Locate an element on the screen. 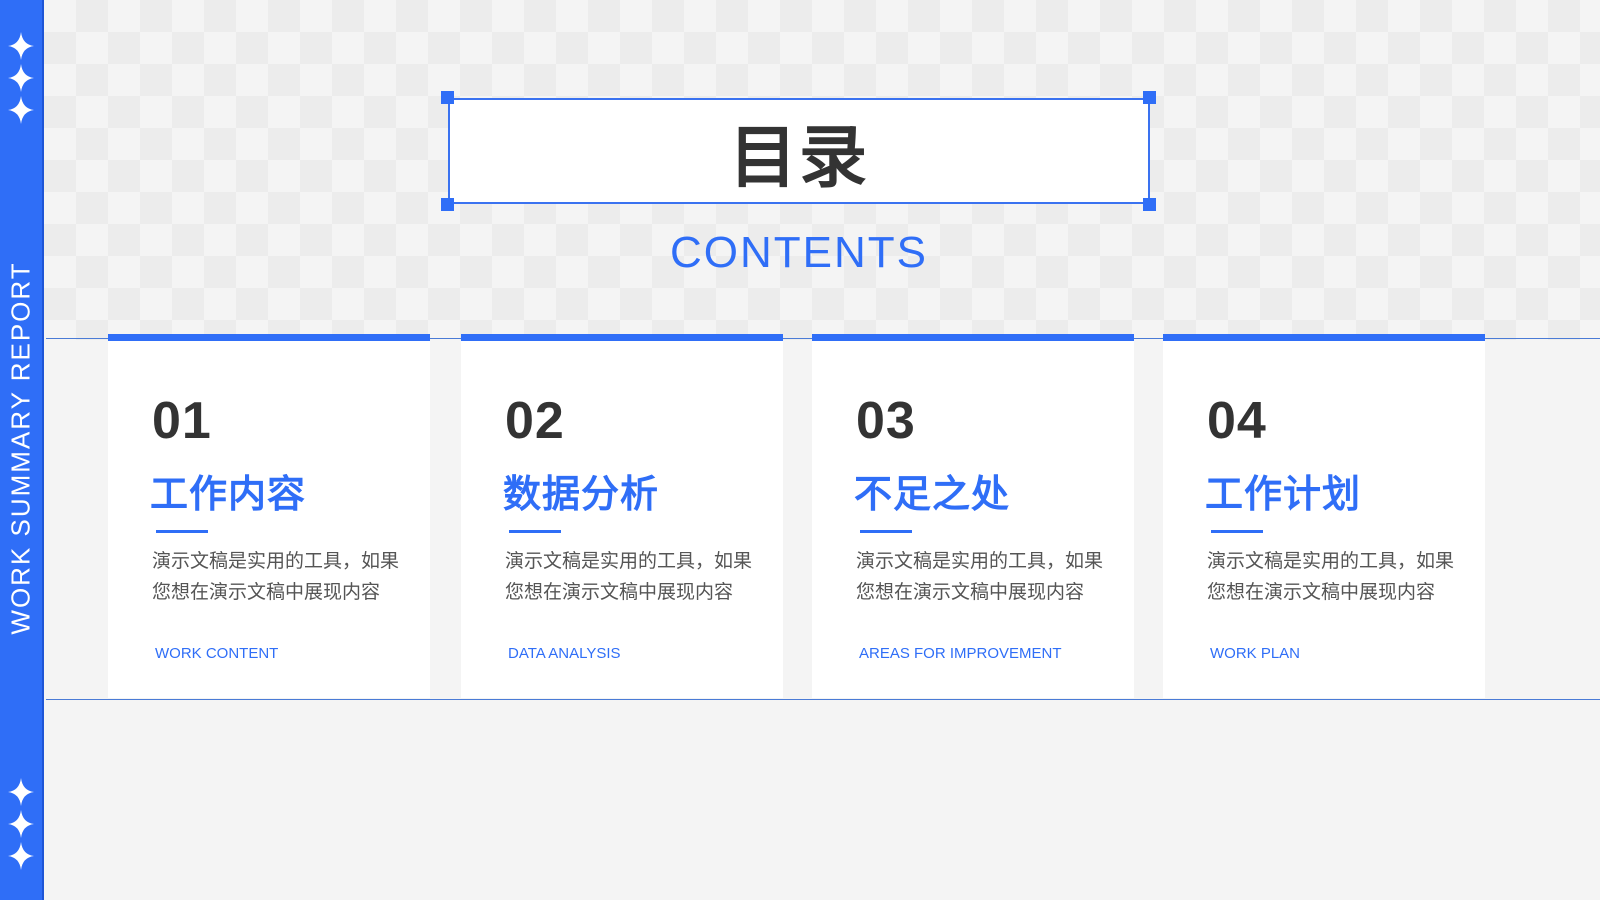 This screenshot has height=900, width=1600. resize-handle-top-right is located at coordinates (1149, 97).